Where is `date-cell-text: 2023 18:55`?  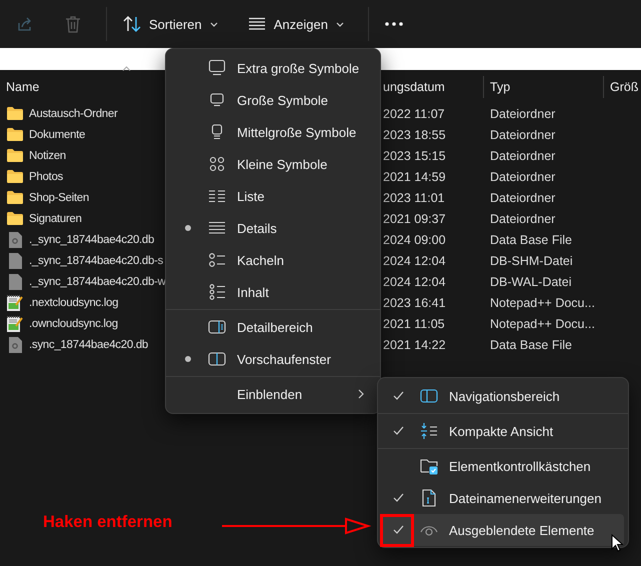 date-cell-text: 2023 18:55 is located at coordinates (414, 135).